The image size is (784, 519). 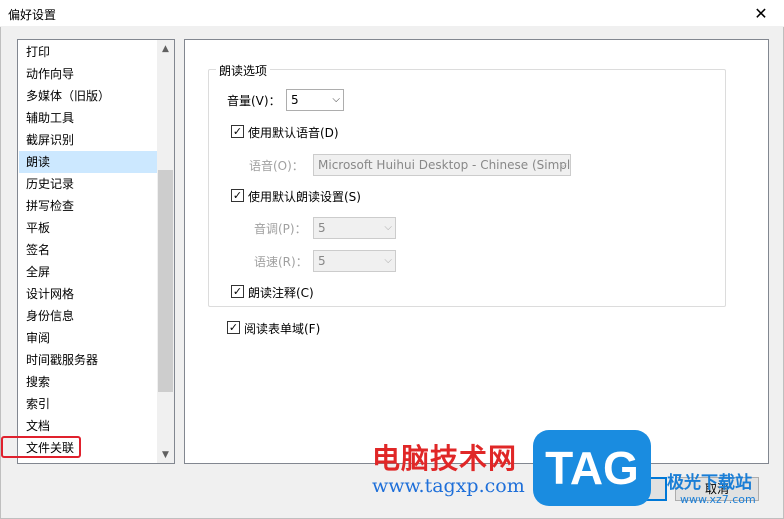 I want to click on volume-select: 5 ⌵, so click(x=315, y=100).